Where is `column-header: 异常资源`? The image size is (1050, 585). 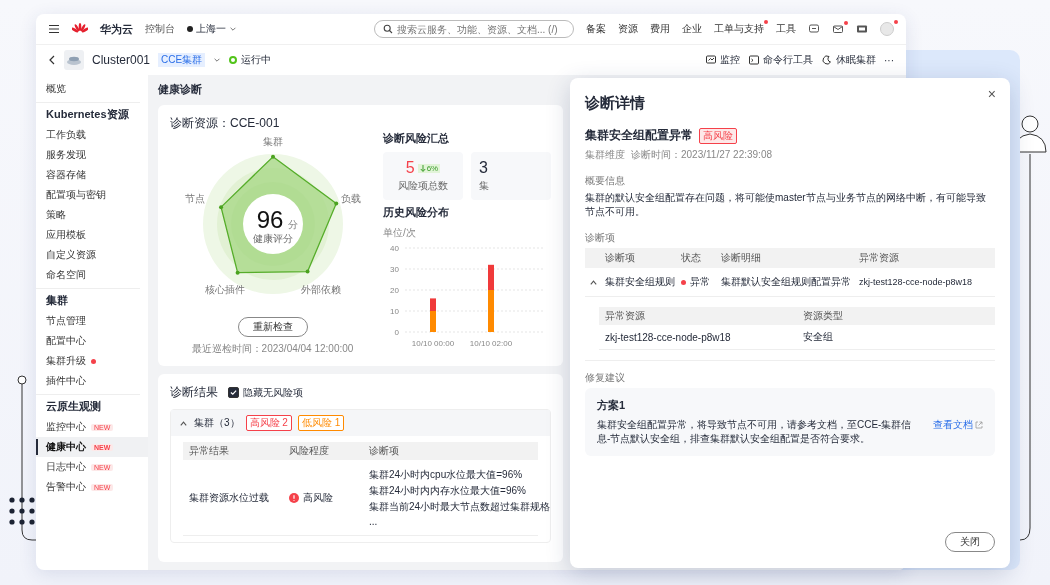
column-header: 异常资源 is located at coordinates (625, 316).